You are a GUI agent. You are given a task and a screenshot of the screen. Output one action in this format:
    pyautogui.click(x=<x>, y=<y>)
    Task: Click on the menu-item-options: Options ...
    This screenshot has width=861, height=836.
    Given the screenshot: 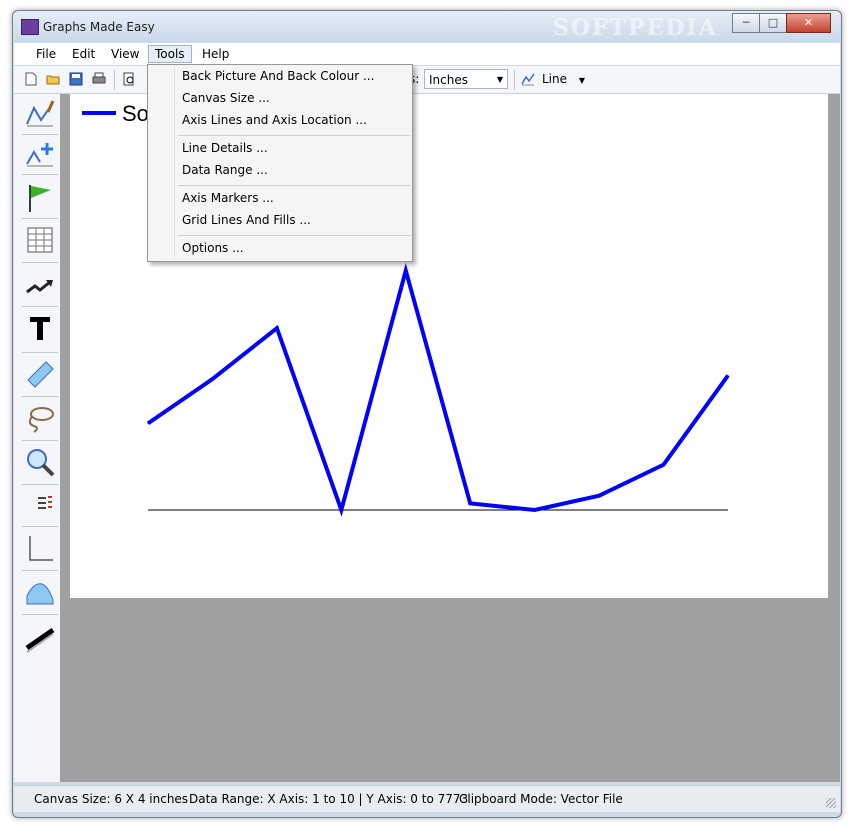 What is the action you would take?
    pyautogui.click(x=213, y=248)
    